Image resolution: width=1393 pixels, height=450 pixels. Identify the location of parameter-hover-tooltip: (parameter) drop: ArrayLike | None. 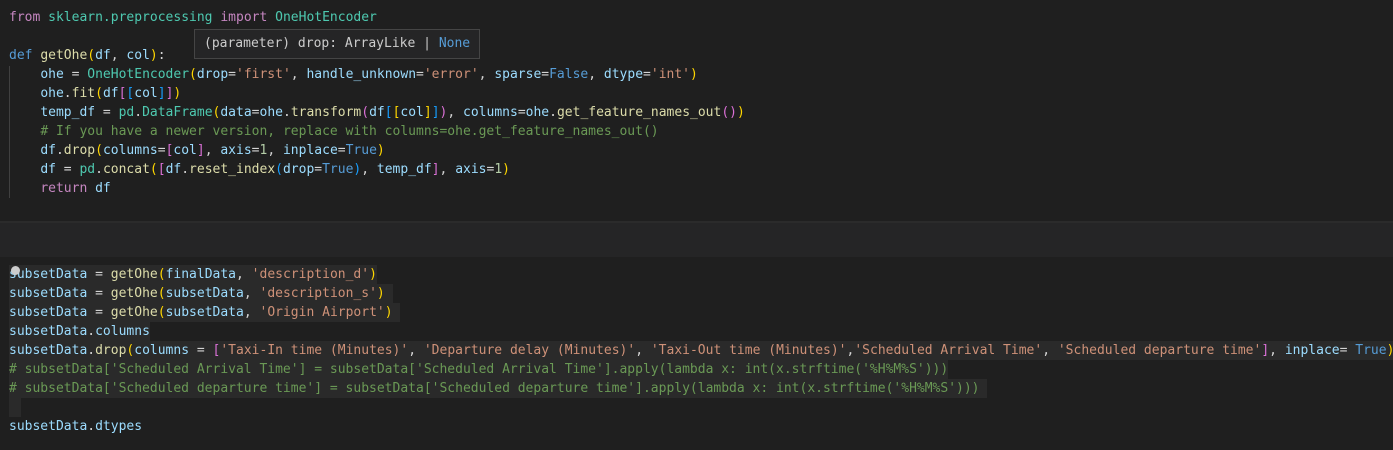
(337, 44).